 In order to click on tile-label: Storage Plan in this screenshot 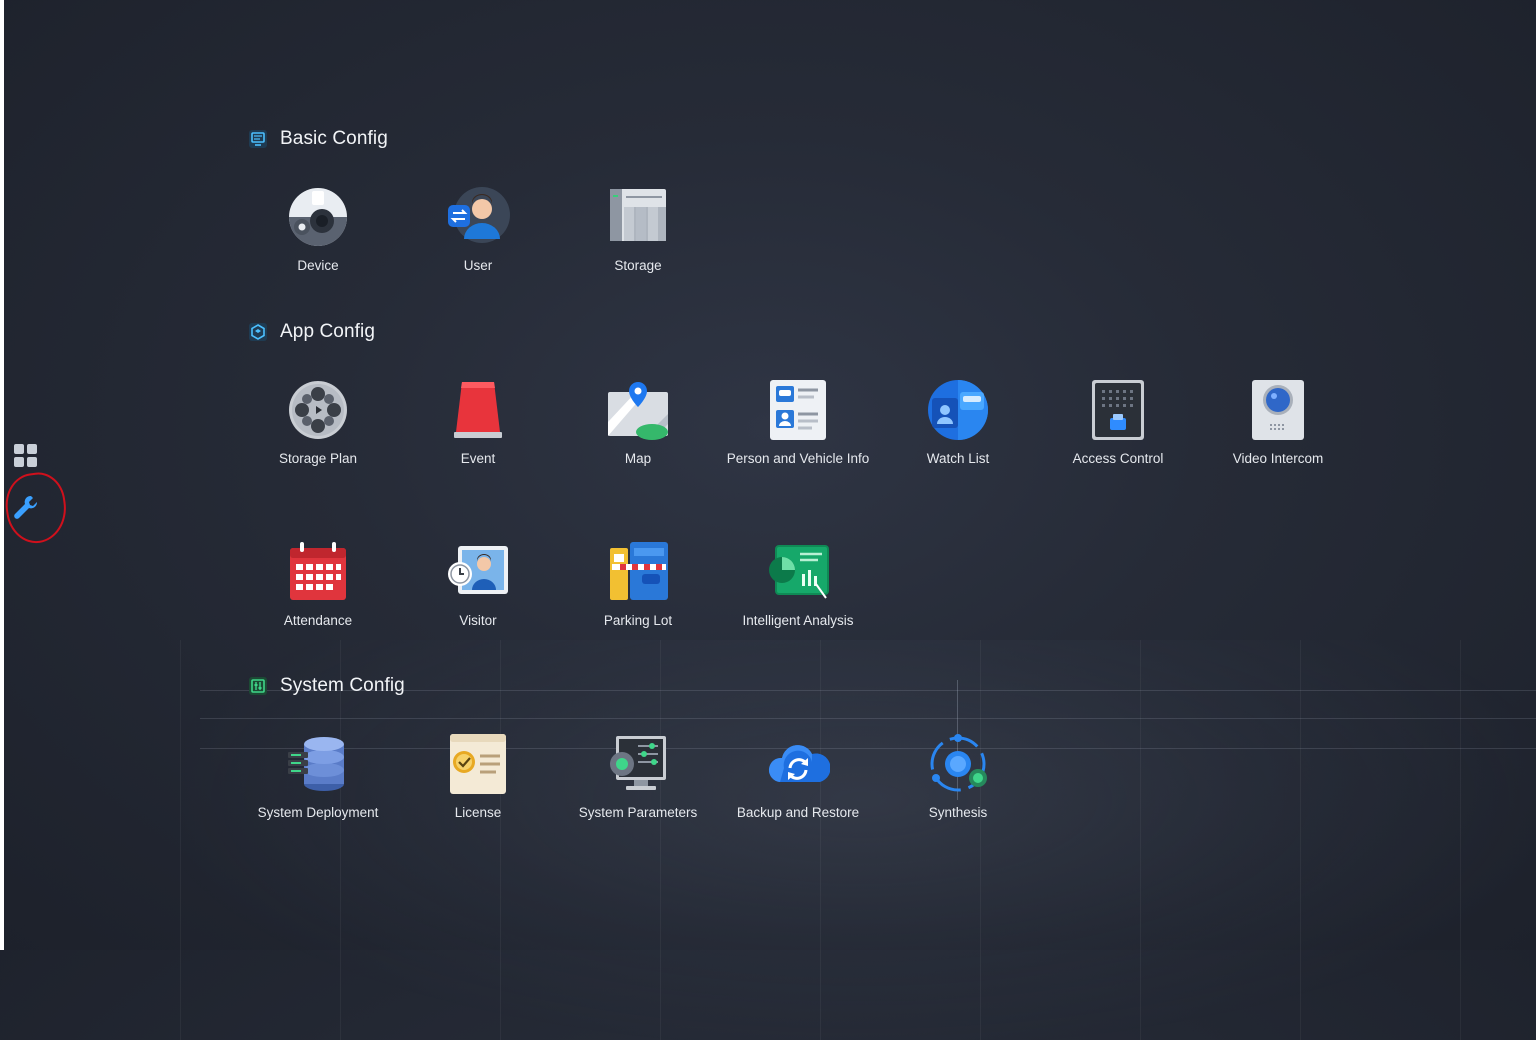, I will do `click(318, 458)`.